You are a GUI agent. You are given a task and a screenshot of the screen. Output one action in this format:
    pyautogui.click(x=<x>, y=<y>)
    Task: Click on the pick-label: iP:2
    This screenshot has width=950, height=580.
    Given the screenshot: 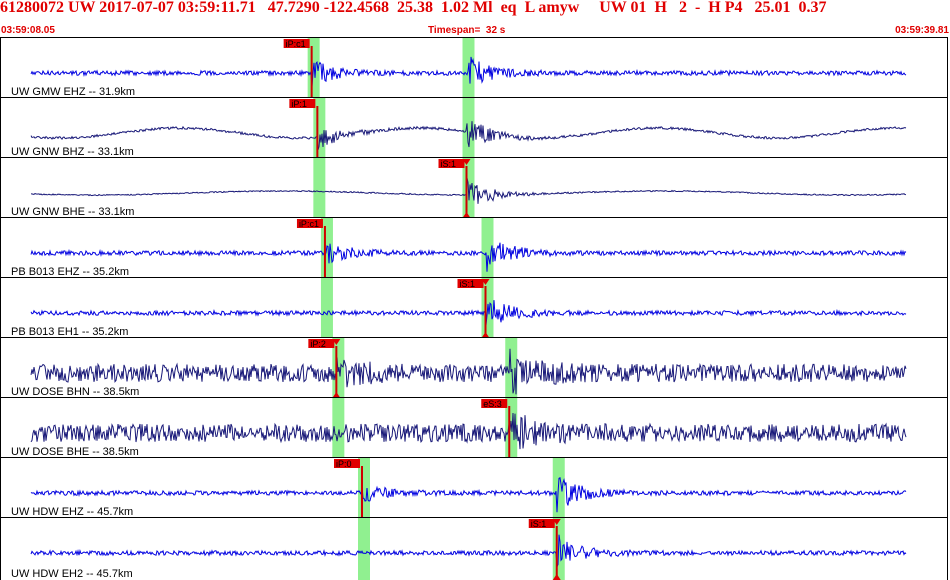 What is the action you would take?
    pyautogui.click(x=318, y=344)
    